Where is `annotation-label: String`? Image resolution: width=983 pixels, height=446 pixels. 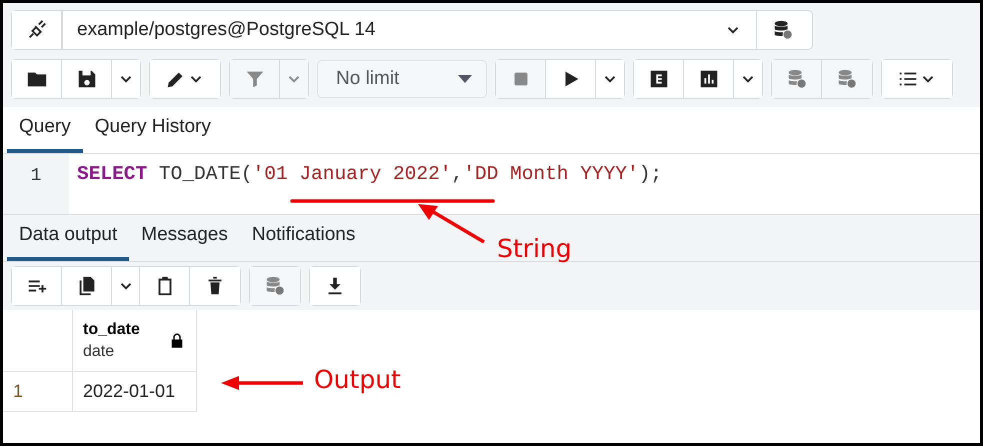 annotation-label: String is located at coordinates (534, 248).